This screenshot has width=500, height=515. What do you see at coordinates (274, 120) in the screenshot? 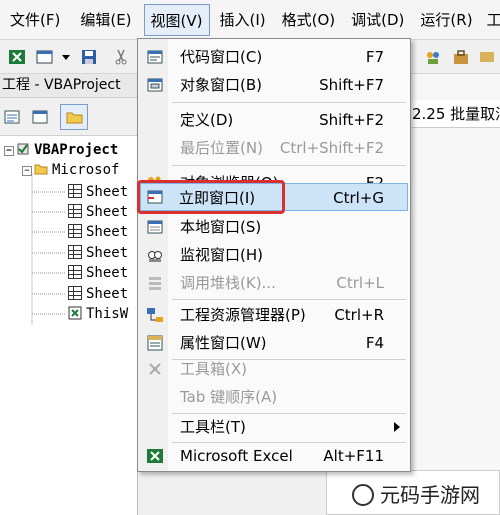
I see `menu-definition: 定义(D) Shift+F2` at bounding box center [274, 120].